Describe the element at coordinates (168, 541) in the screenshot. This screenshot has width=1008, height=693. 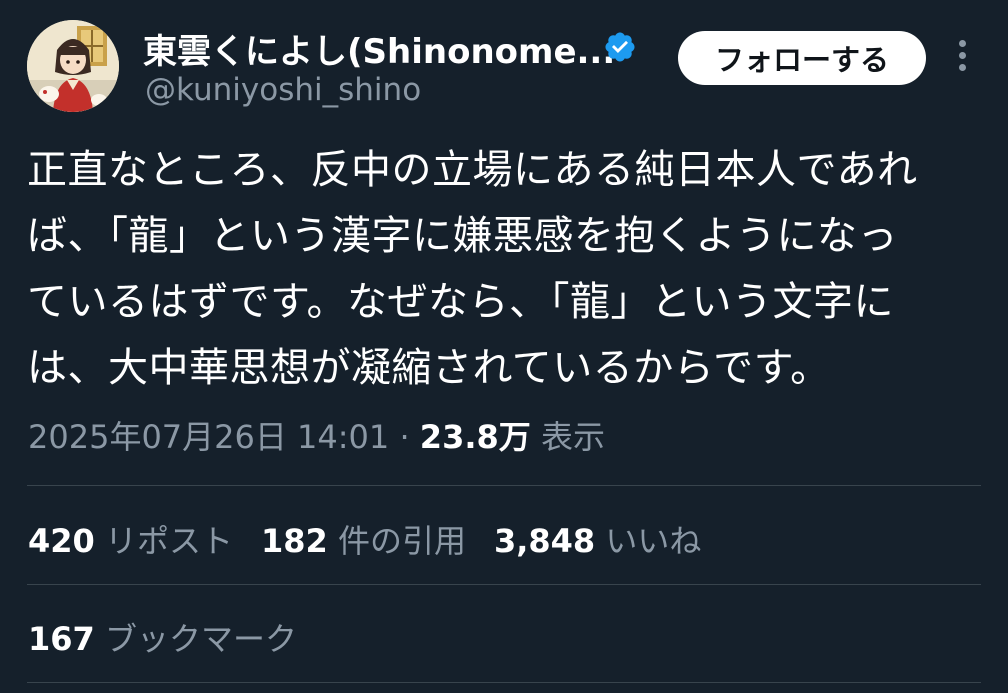
I see `reposts-label: リポスト` at that location.